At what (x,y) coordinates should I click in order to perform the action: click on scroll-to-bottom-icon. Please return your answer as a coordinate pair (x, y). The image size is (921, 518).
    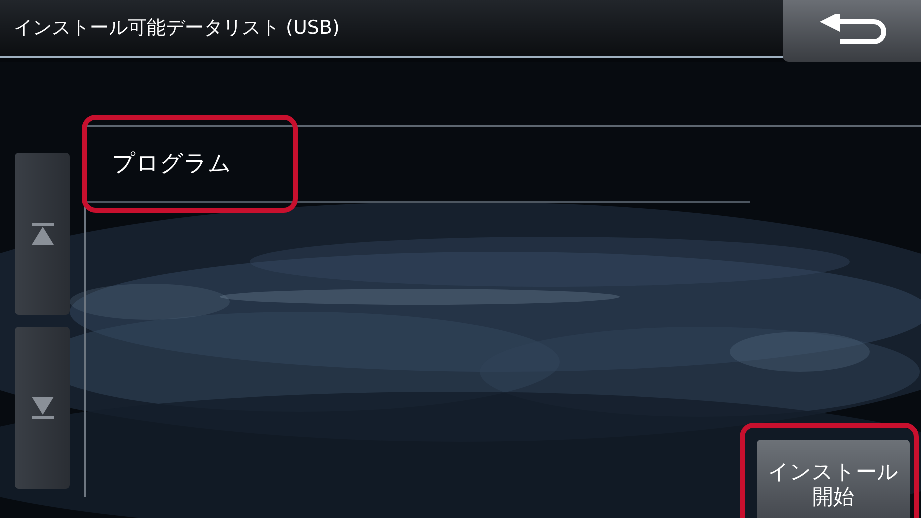
    Looking at the image, I should click on (42, 408).